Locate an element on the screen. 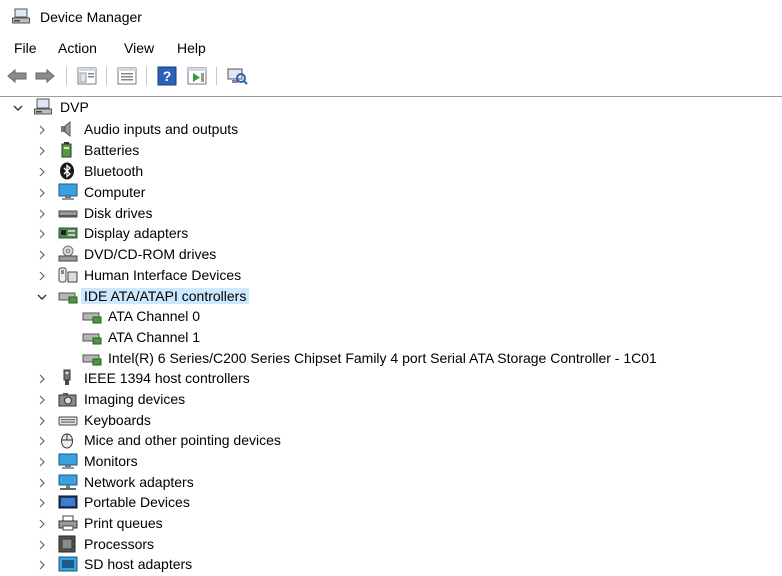 This screenshot has height=576, width=782. forward-arrow-icon is located at coordinates (45, 76).